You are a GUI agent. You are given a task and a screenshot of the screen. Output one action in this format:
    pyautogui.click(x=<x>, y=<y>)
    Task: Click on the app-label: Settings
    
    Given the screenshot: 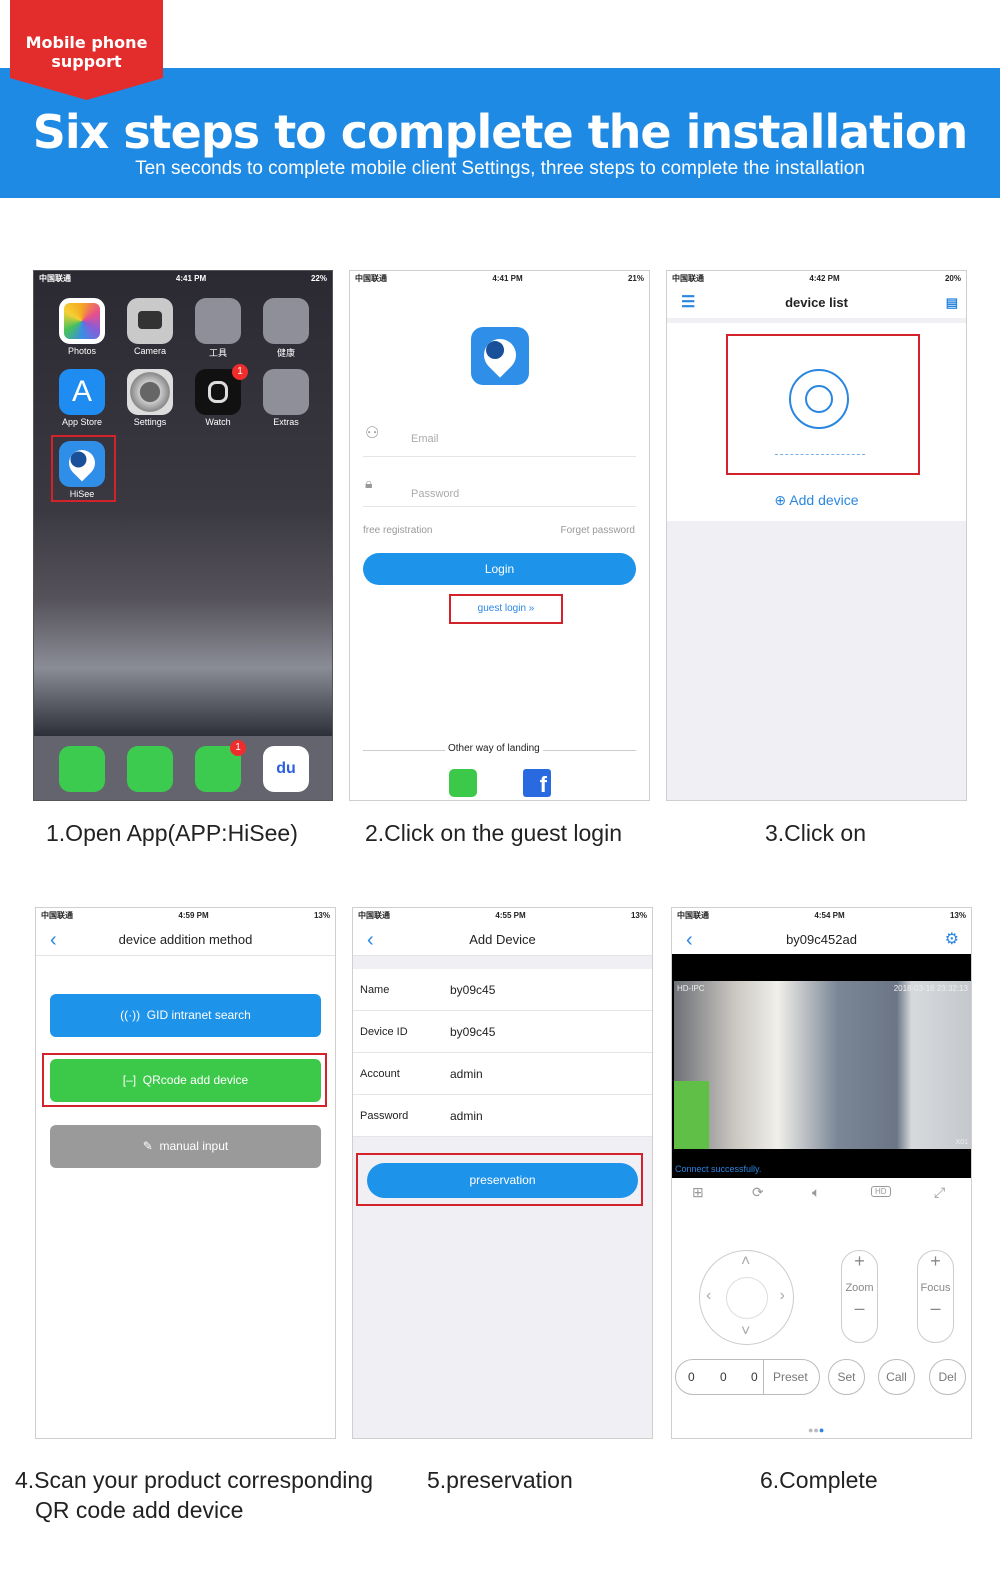 What is the action you would take?
    pyautogui.click(x=150, y=422)
    